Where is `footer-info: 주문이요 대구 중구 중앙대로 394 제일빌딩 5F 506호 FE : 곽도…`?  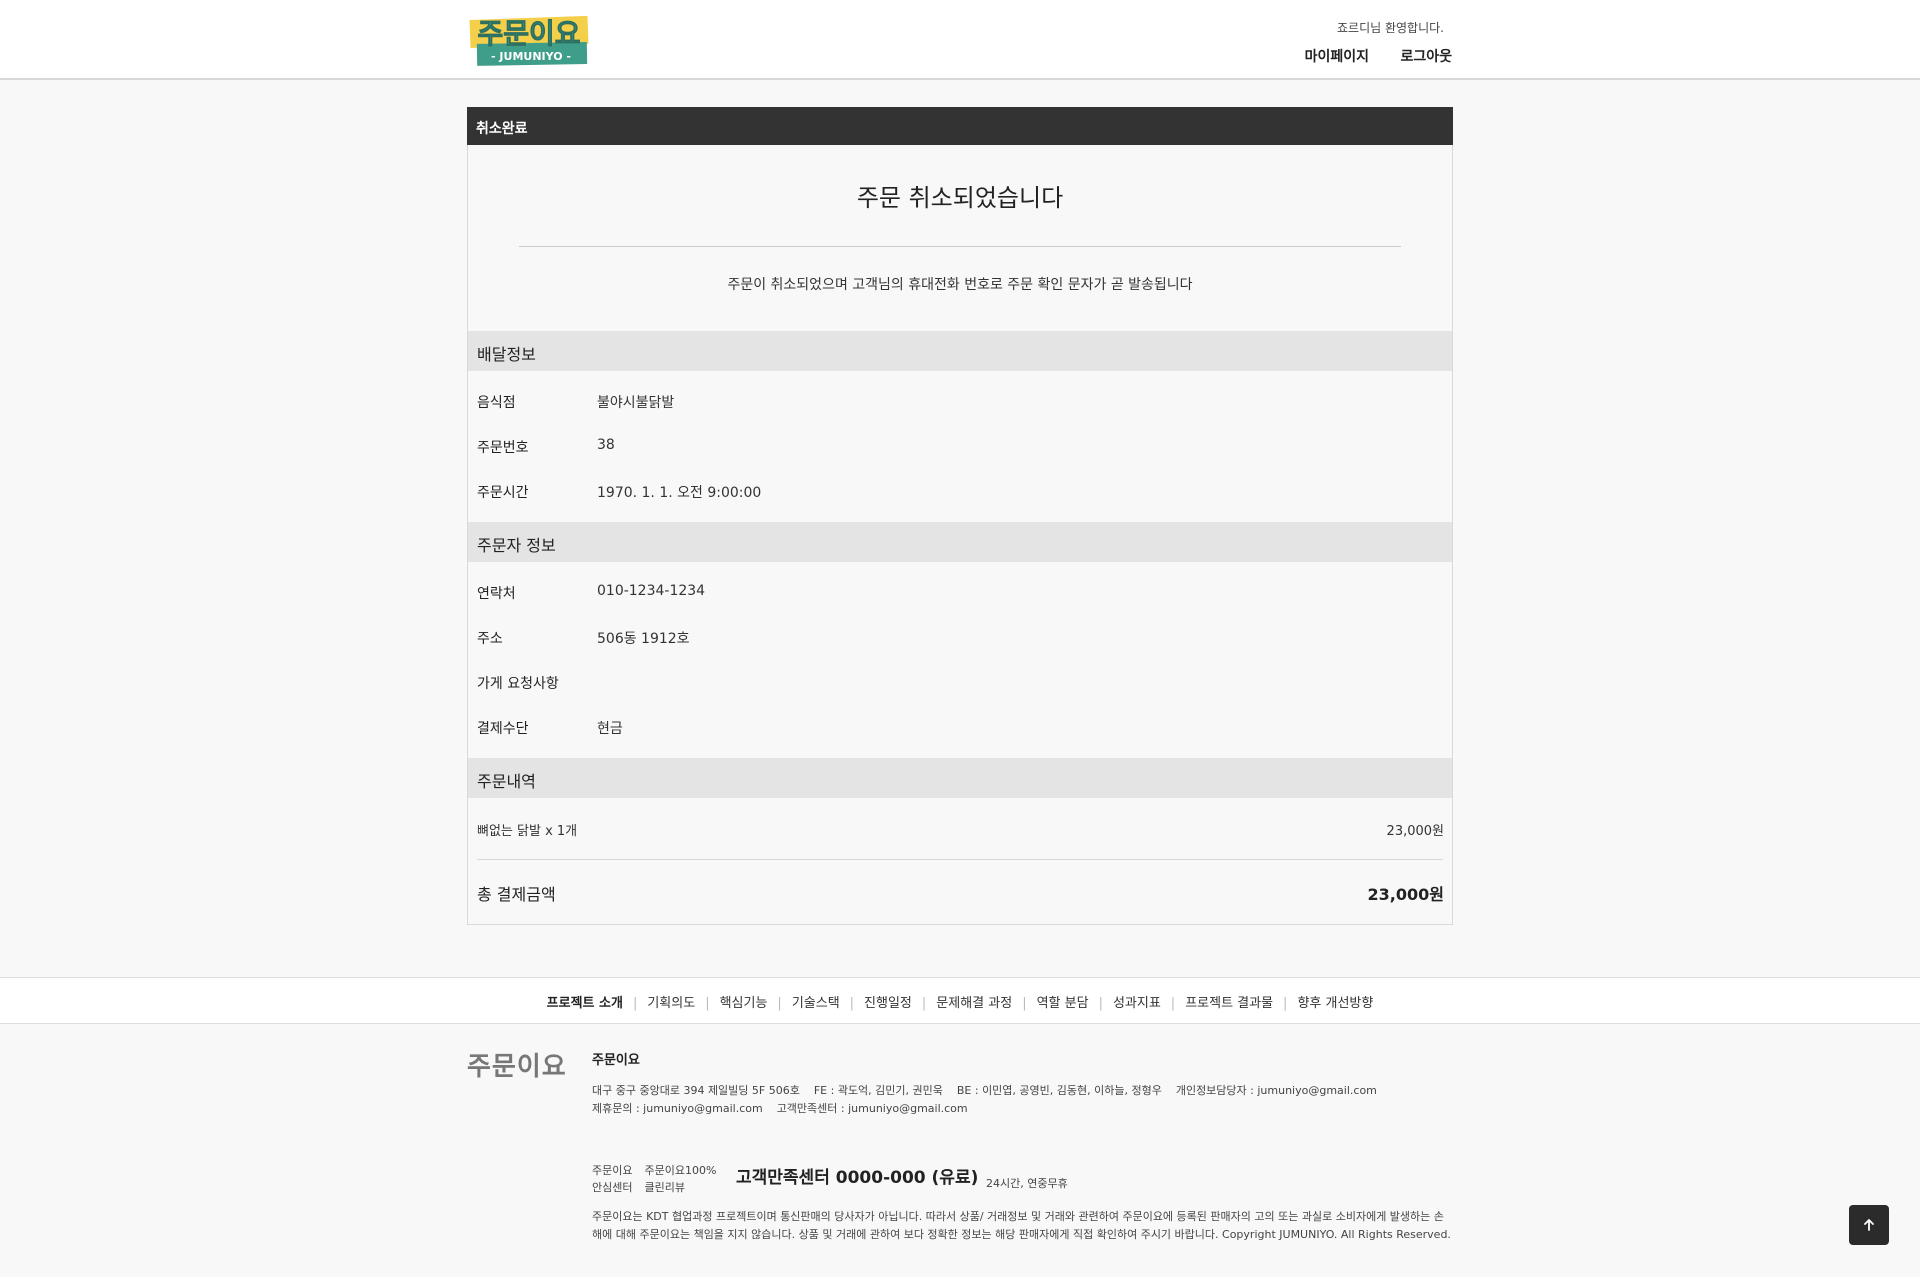 footer-info: 주문이요 대구 중구 중앙대로 394 제일빌딩 5F 506호 FE : 곽도… is located at coordinates (1023, 1146).